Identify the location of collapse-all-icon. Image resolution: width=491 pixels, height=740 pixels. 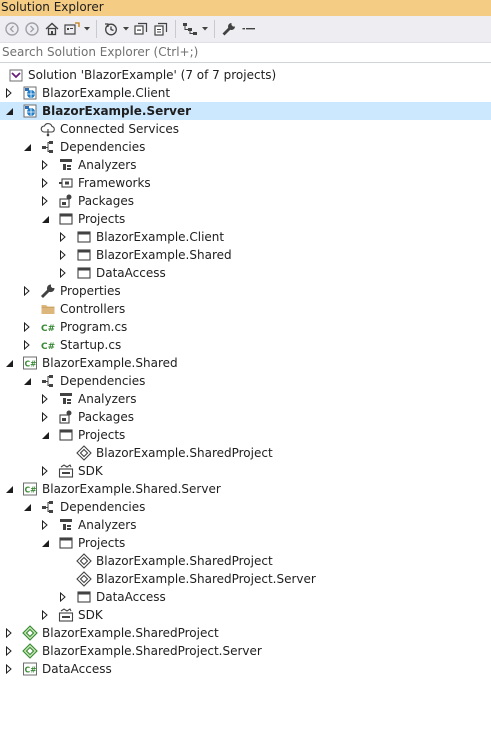
(141, 29).